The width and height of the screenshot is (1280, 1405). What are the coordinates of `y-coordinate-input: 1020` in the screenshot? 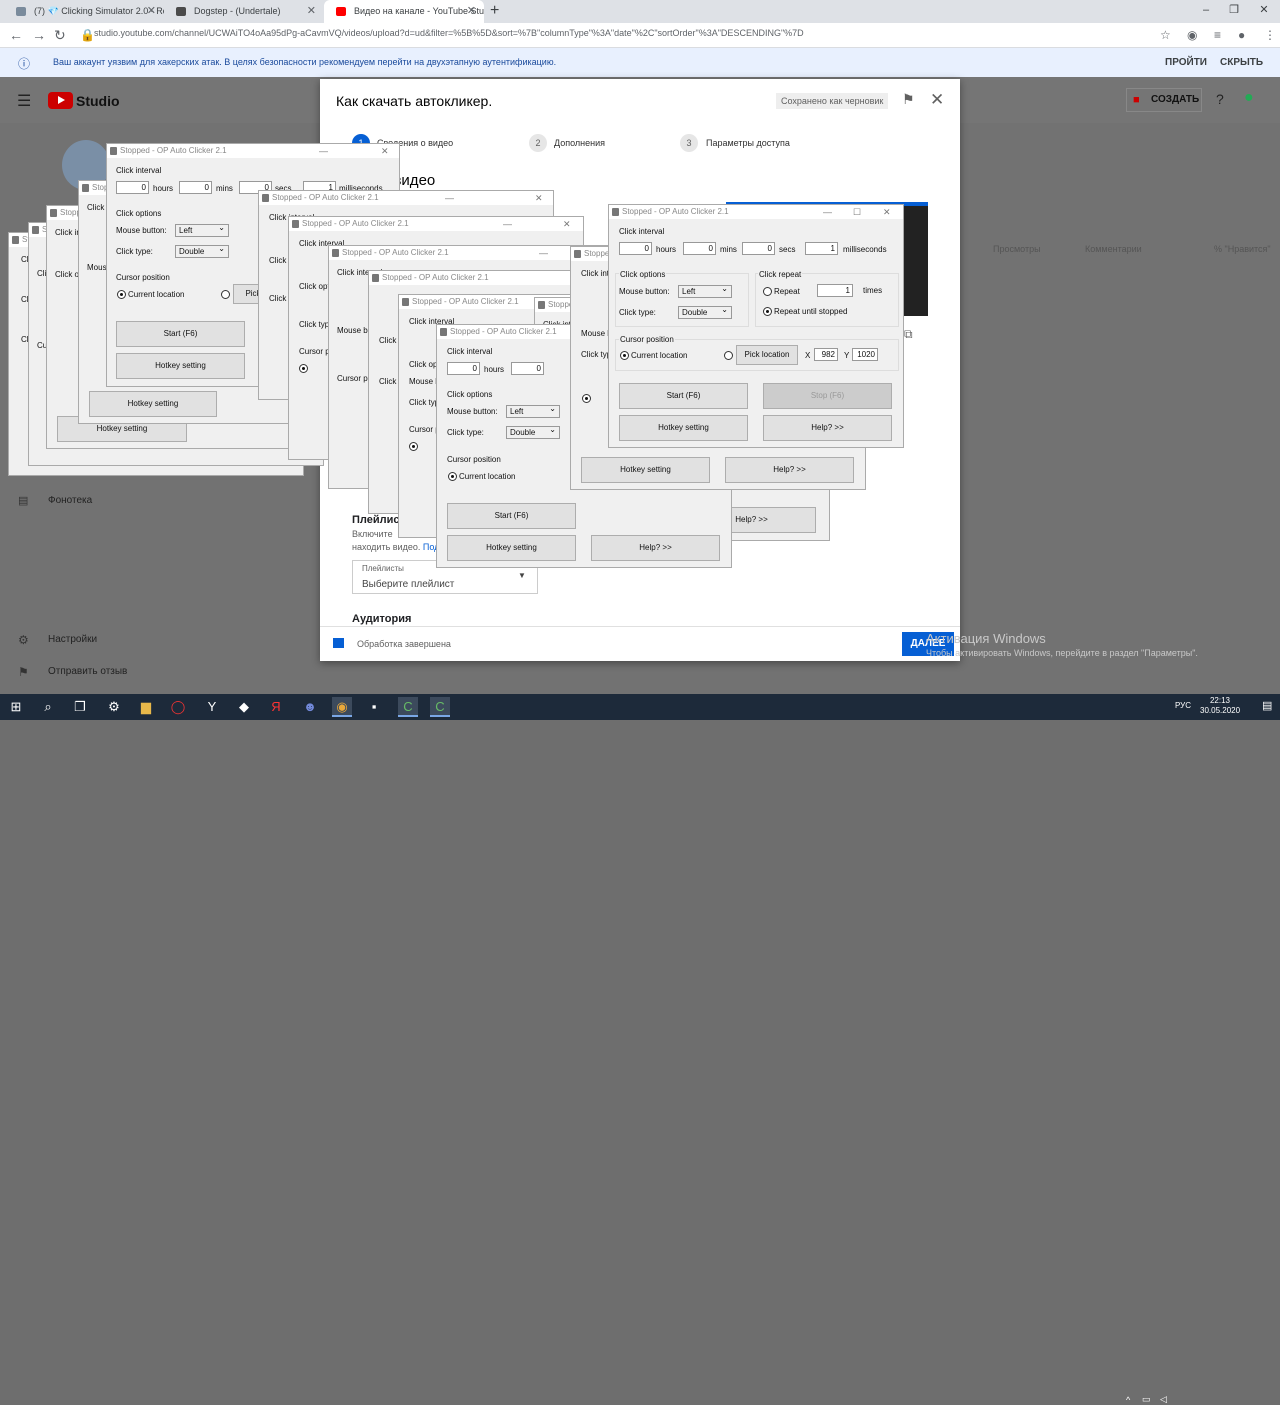 It's located at (865, 354).